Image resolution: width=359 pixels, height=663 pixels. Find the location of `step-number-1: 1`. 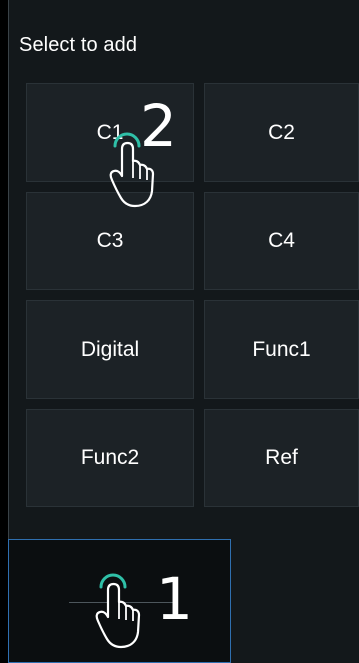

step-number-1: 1 is located at coordinates (174, 599).